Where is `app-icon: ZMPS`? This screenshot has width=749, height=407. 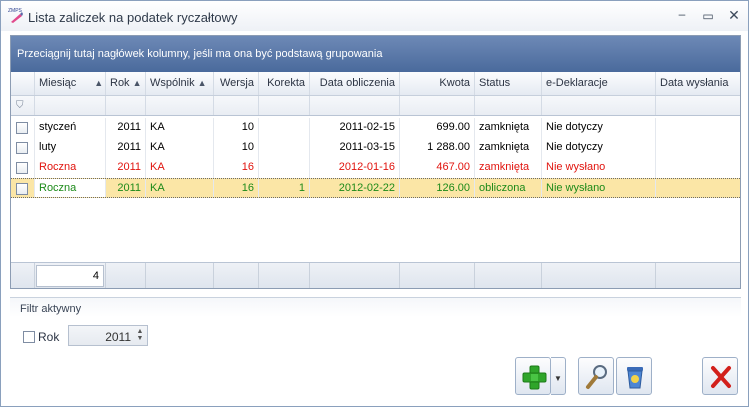
app-icon: ZMPS is located at coordinates (15, 15).